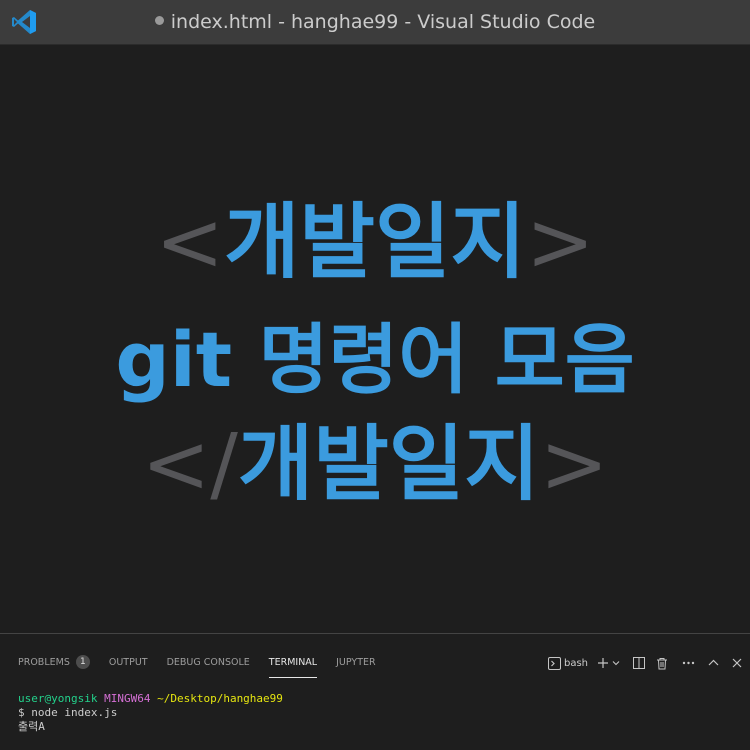  Describe the element at coordinates (574, 464) in the screenshot. I see `close-bracket-end: >` at that location.